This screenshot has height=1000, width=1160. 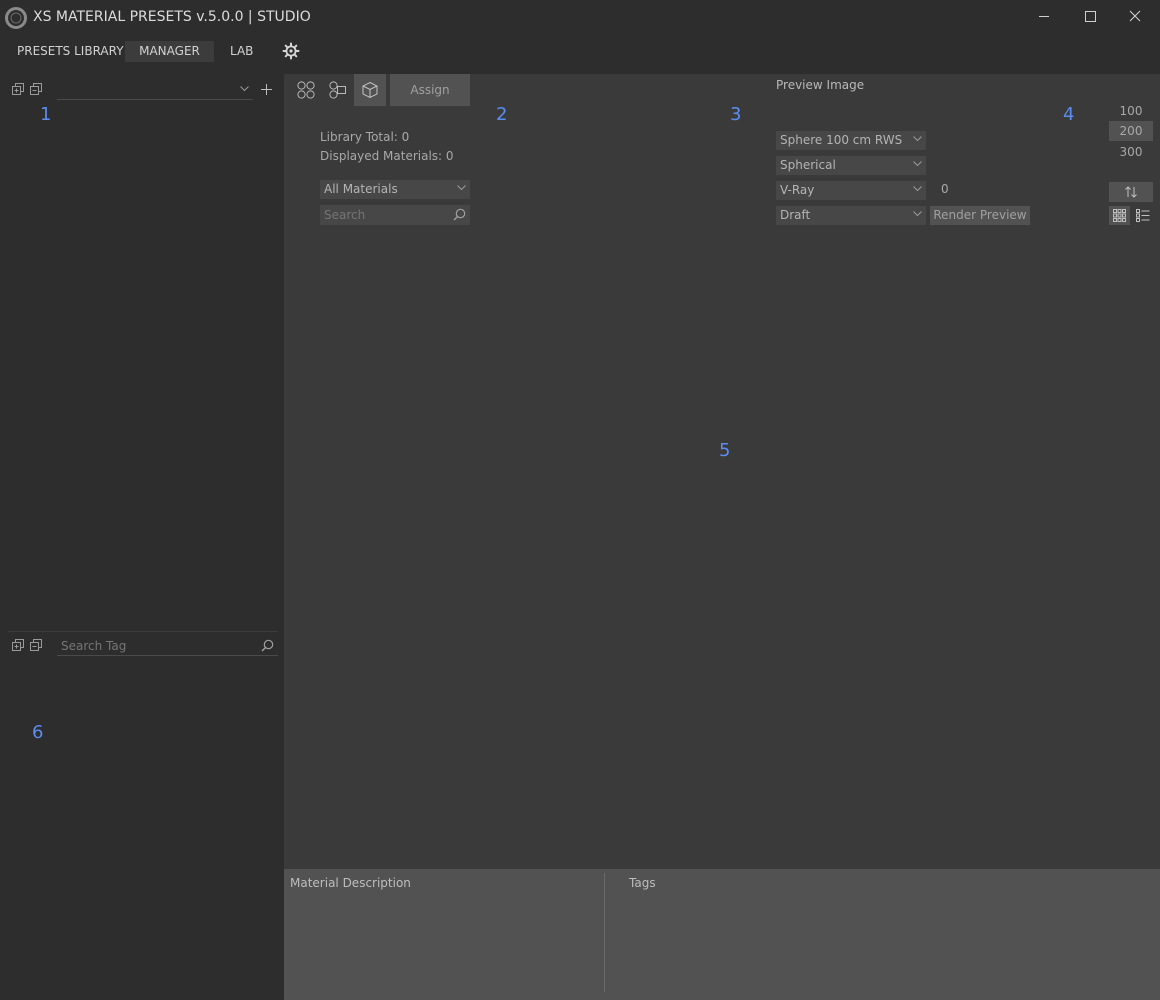 What do you see at coordinates (154, 645) in the screenshot?
I see `tag-search-input` at bounding box center [154, 645].